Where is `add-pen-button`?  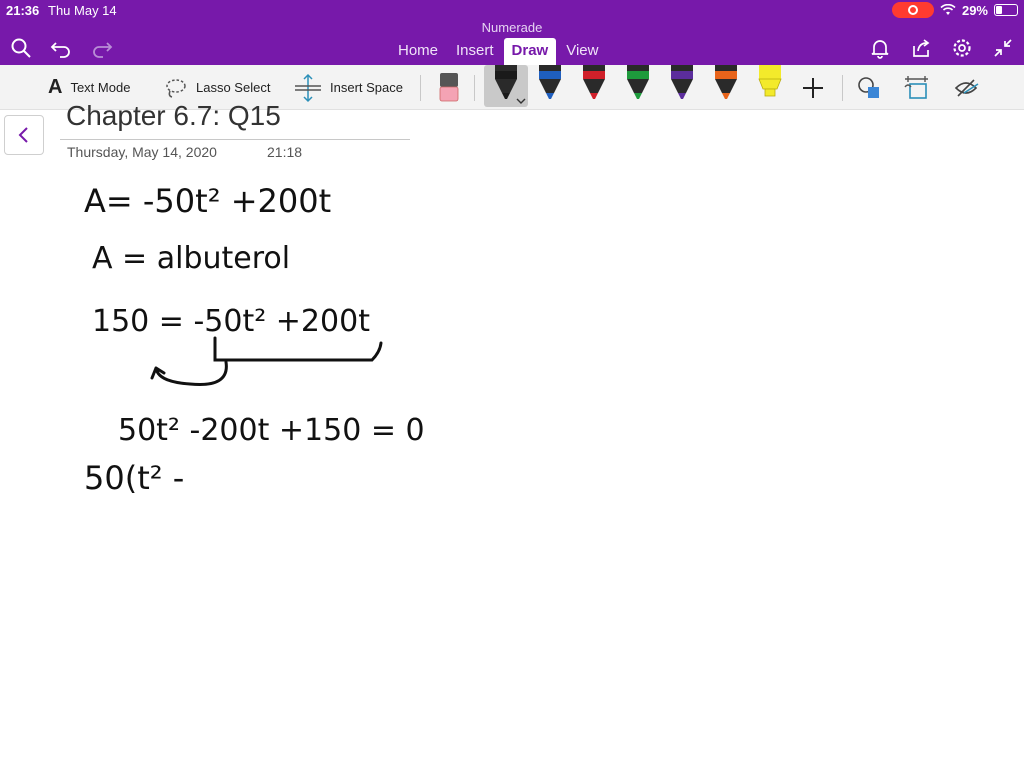 add-pen-button is located at coordinates (813, 87).